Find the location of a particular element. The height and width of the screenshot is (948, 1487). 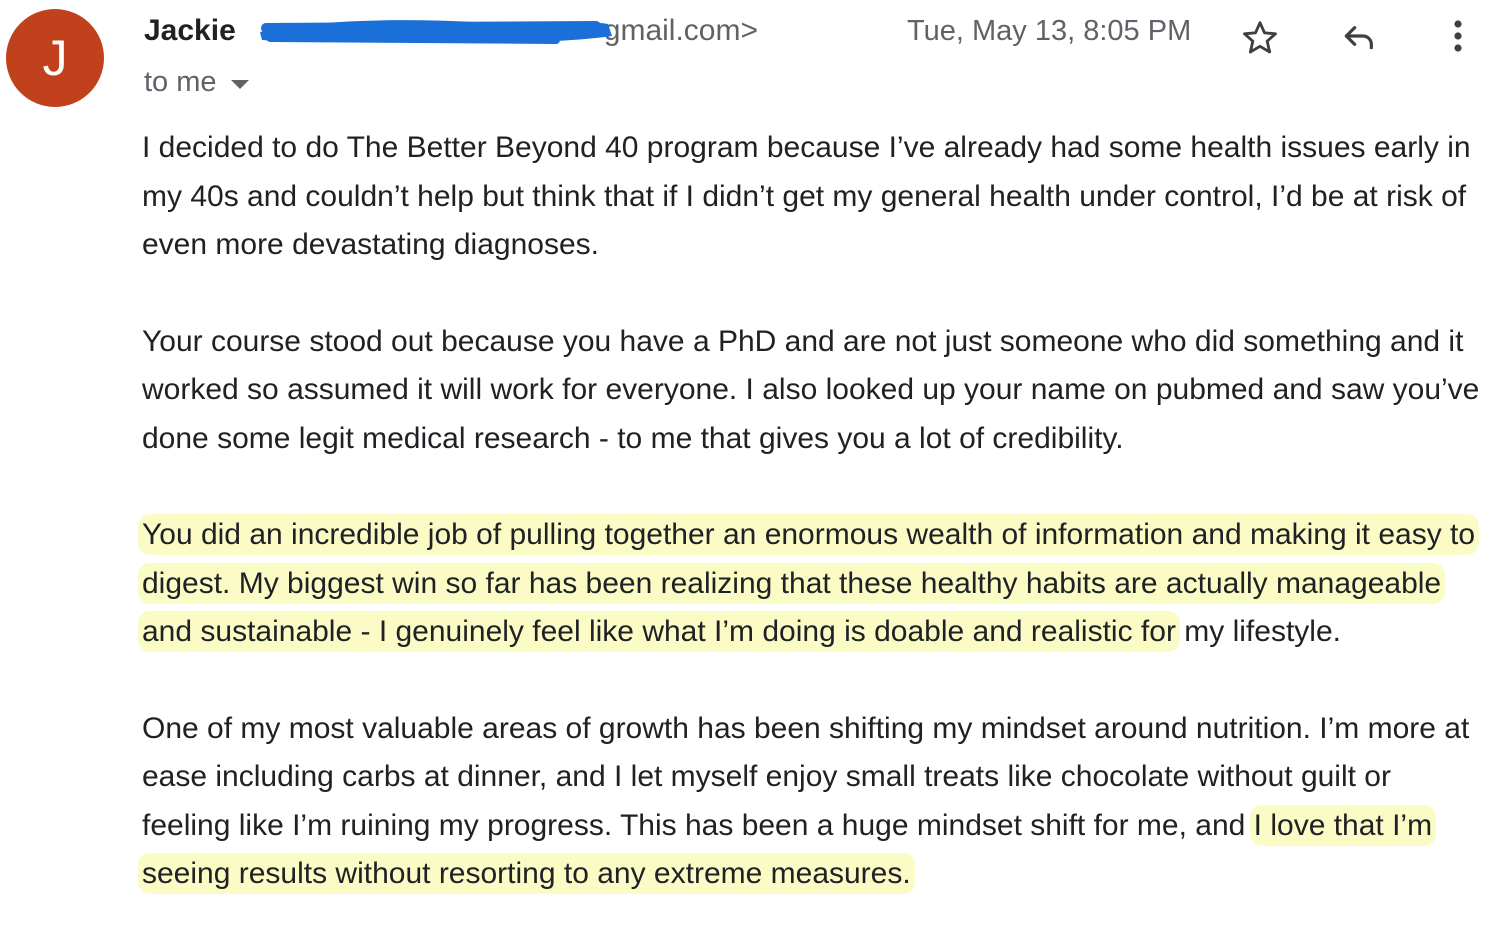

paragraph-3-rest: my lifestyle. is located at coordinates (1258, 631).